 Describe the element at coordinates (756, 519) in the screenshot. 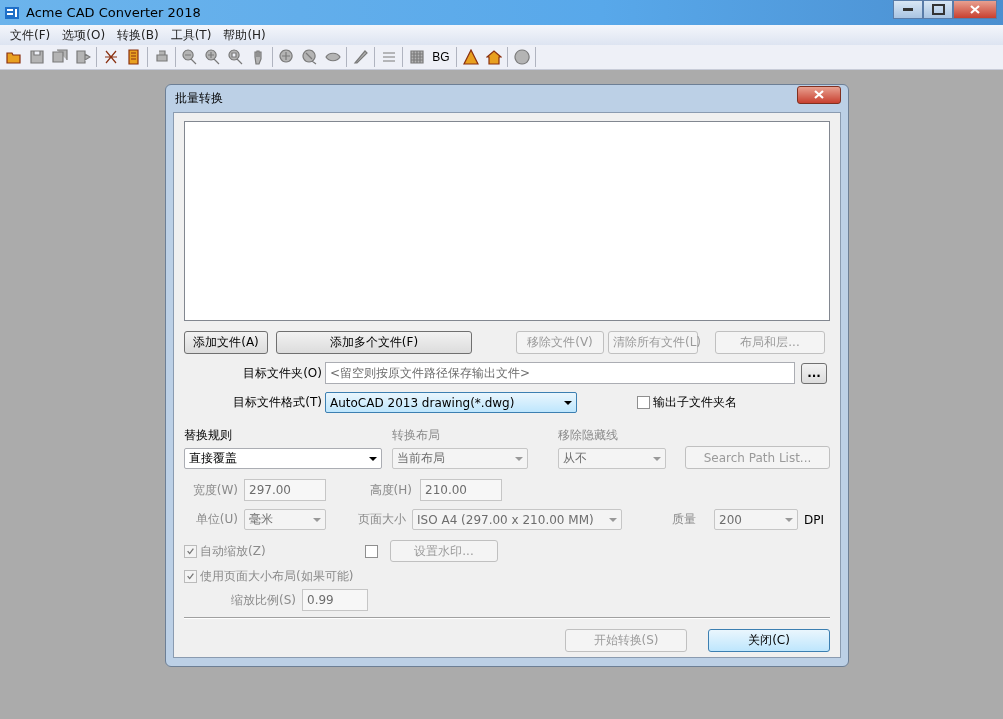

I see `quality-dropdown: 200` at that location.